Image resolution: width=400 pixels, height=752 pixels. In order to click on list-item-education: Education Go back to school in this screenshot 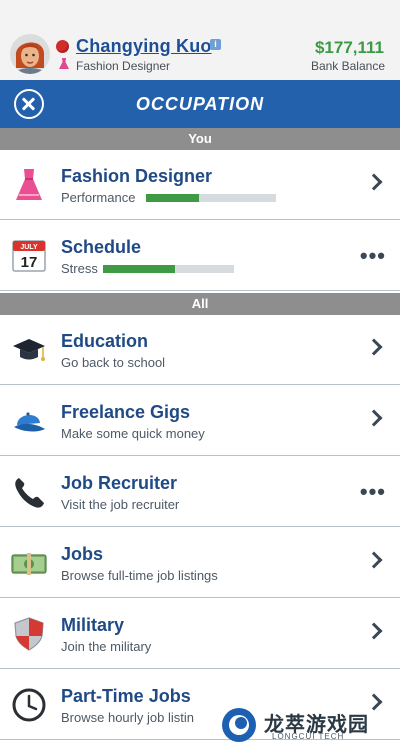, I will do `click(200, 350)`.